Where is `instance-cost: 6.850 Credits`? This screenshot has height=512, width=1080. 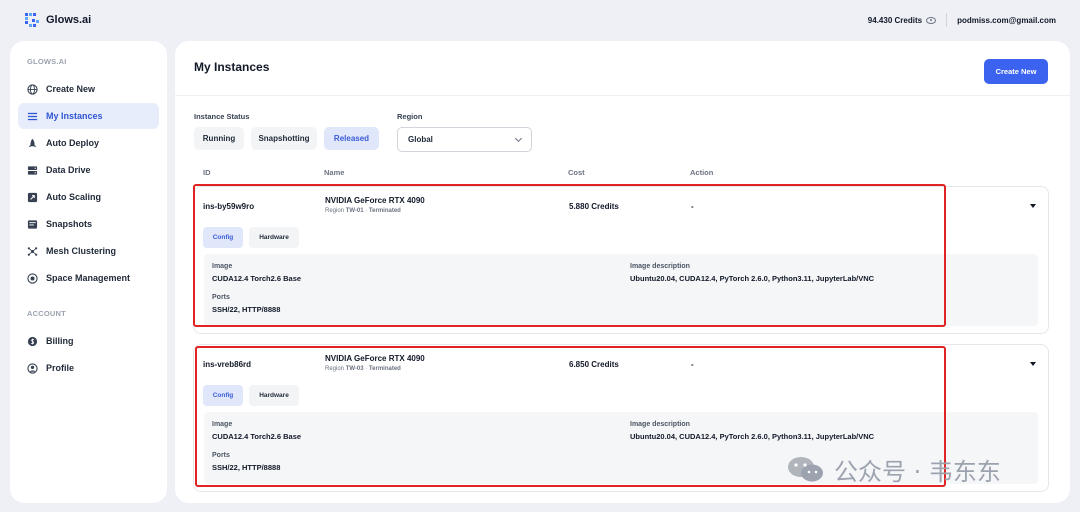
instance-cost: 6.850 Credits is located at coordinates (594, 364).